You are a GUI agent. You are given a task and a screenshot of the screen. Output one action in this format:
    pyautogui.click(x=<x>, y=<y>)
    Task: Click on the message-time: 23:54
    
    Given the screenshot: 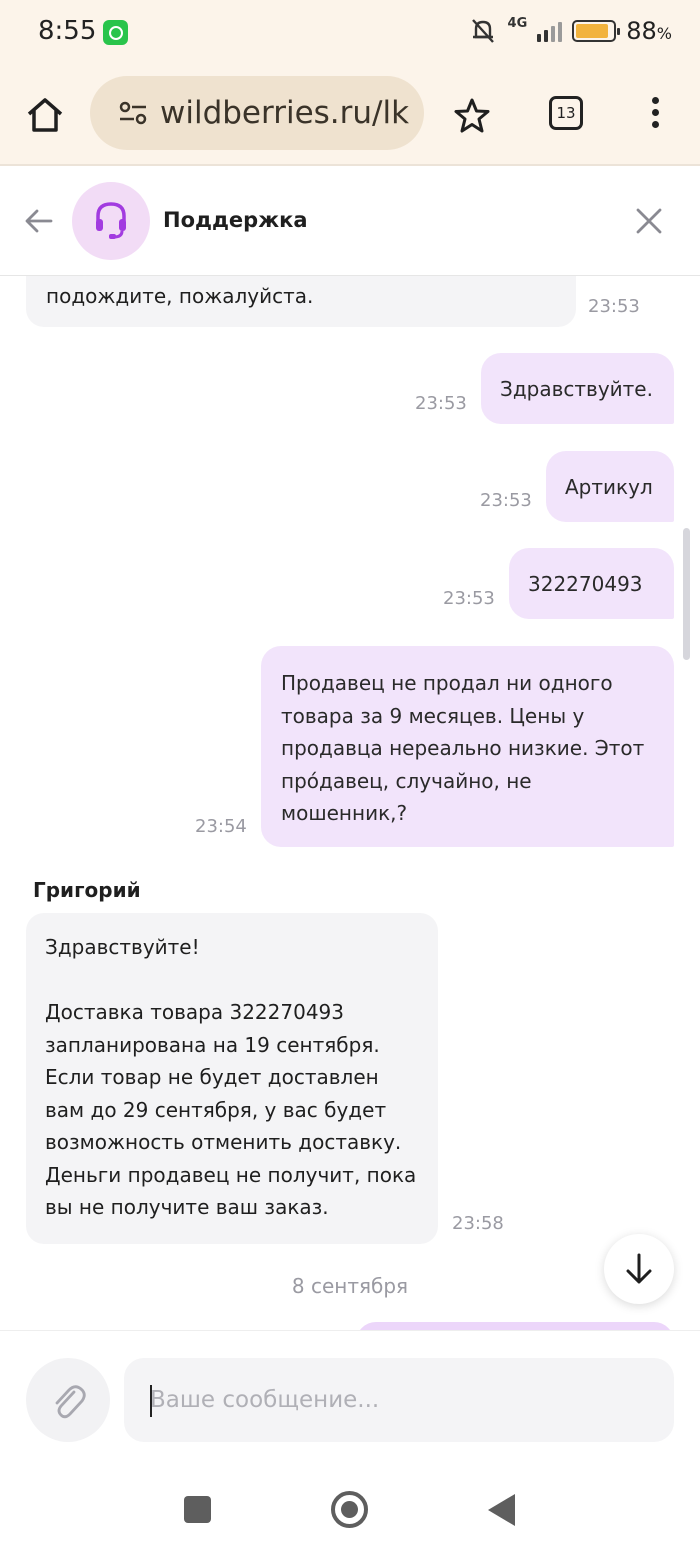 What is the action you would take?
    pyautogui.click(x=221, y=826)
    